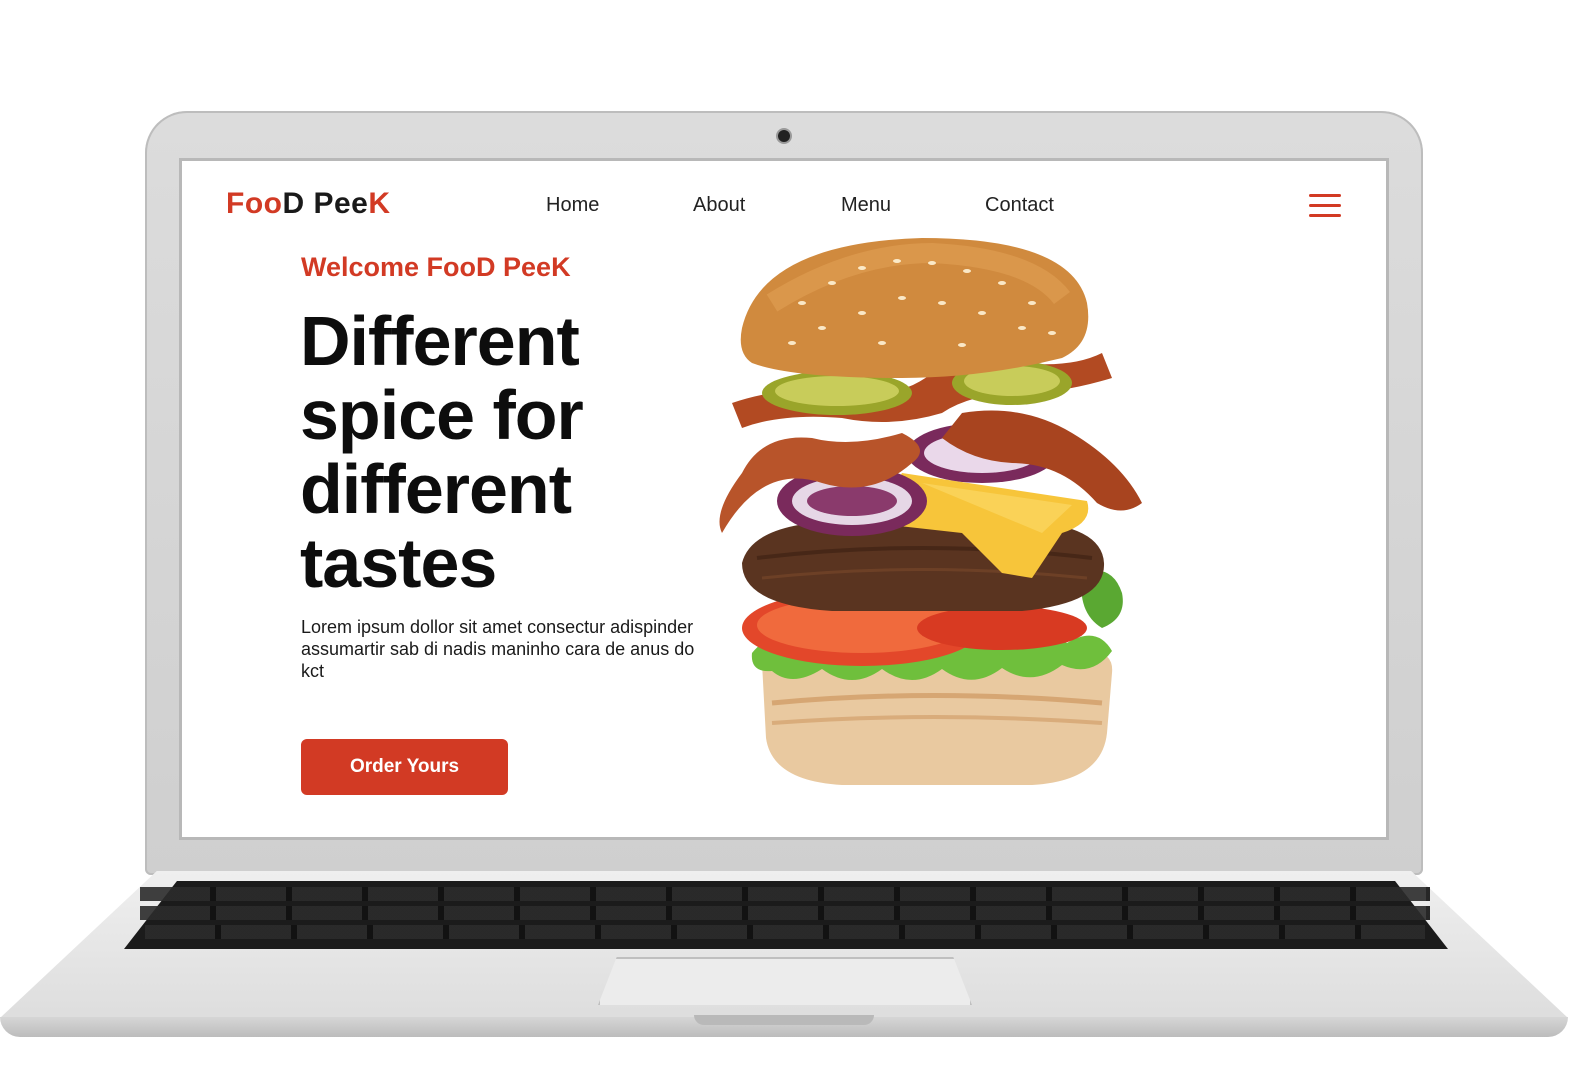 This screenshot has width=1588, height=1080. Describe the element at coordinates (784, 1020) in the screenshot. I see `laptop-notch` at that location.